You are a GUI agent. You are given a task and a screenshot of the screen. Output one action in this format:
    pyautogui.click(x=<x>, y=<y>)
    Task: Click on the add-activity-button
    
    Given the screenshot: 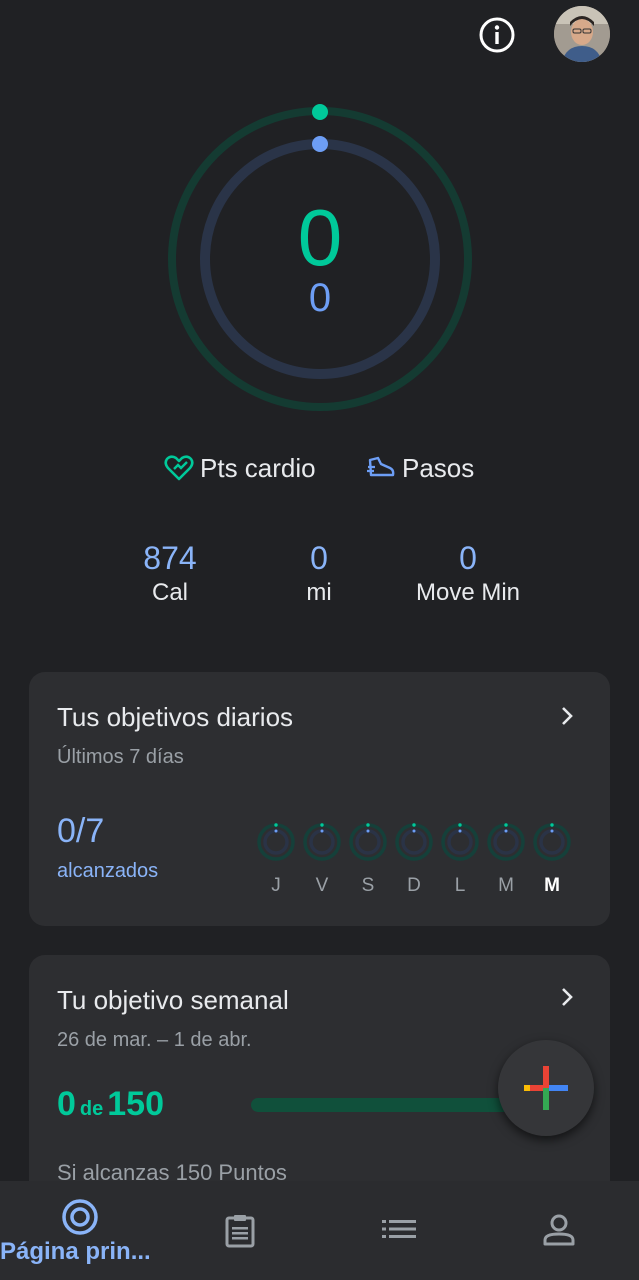 What is the action you would take?
    pyautogui.click(x=546, y=1088)
    